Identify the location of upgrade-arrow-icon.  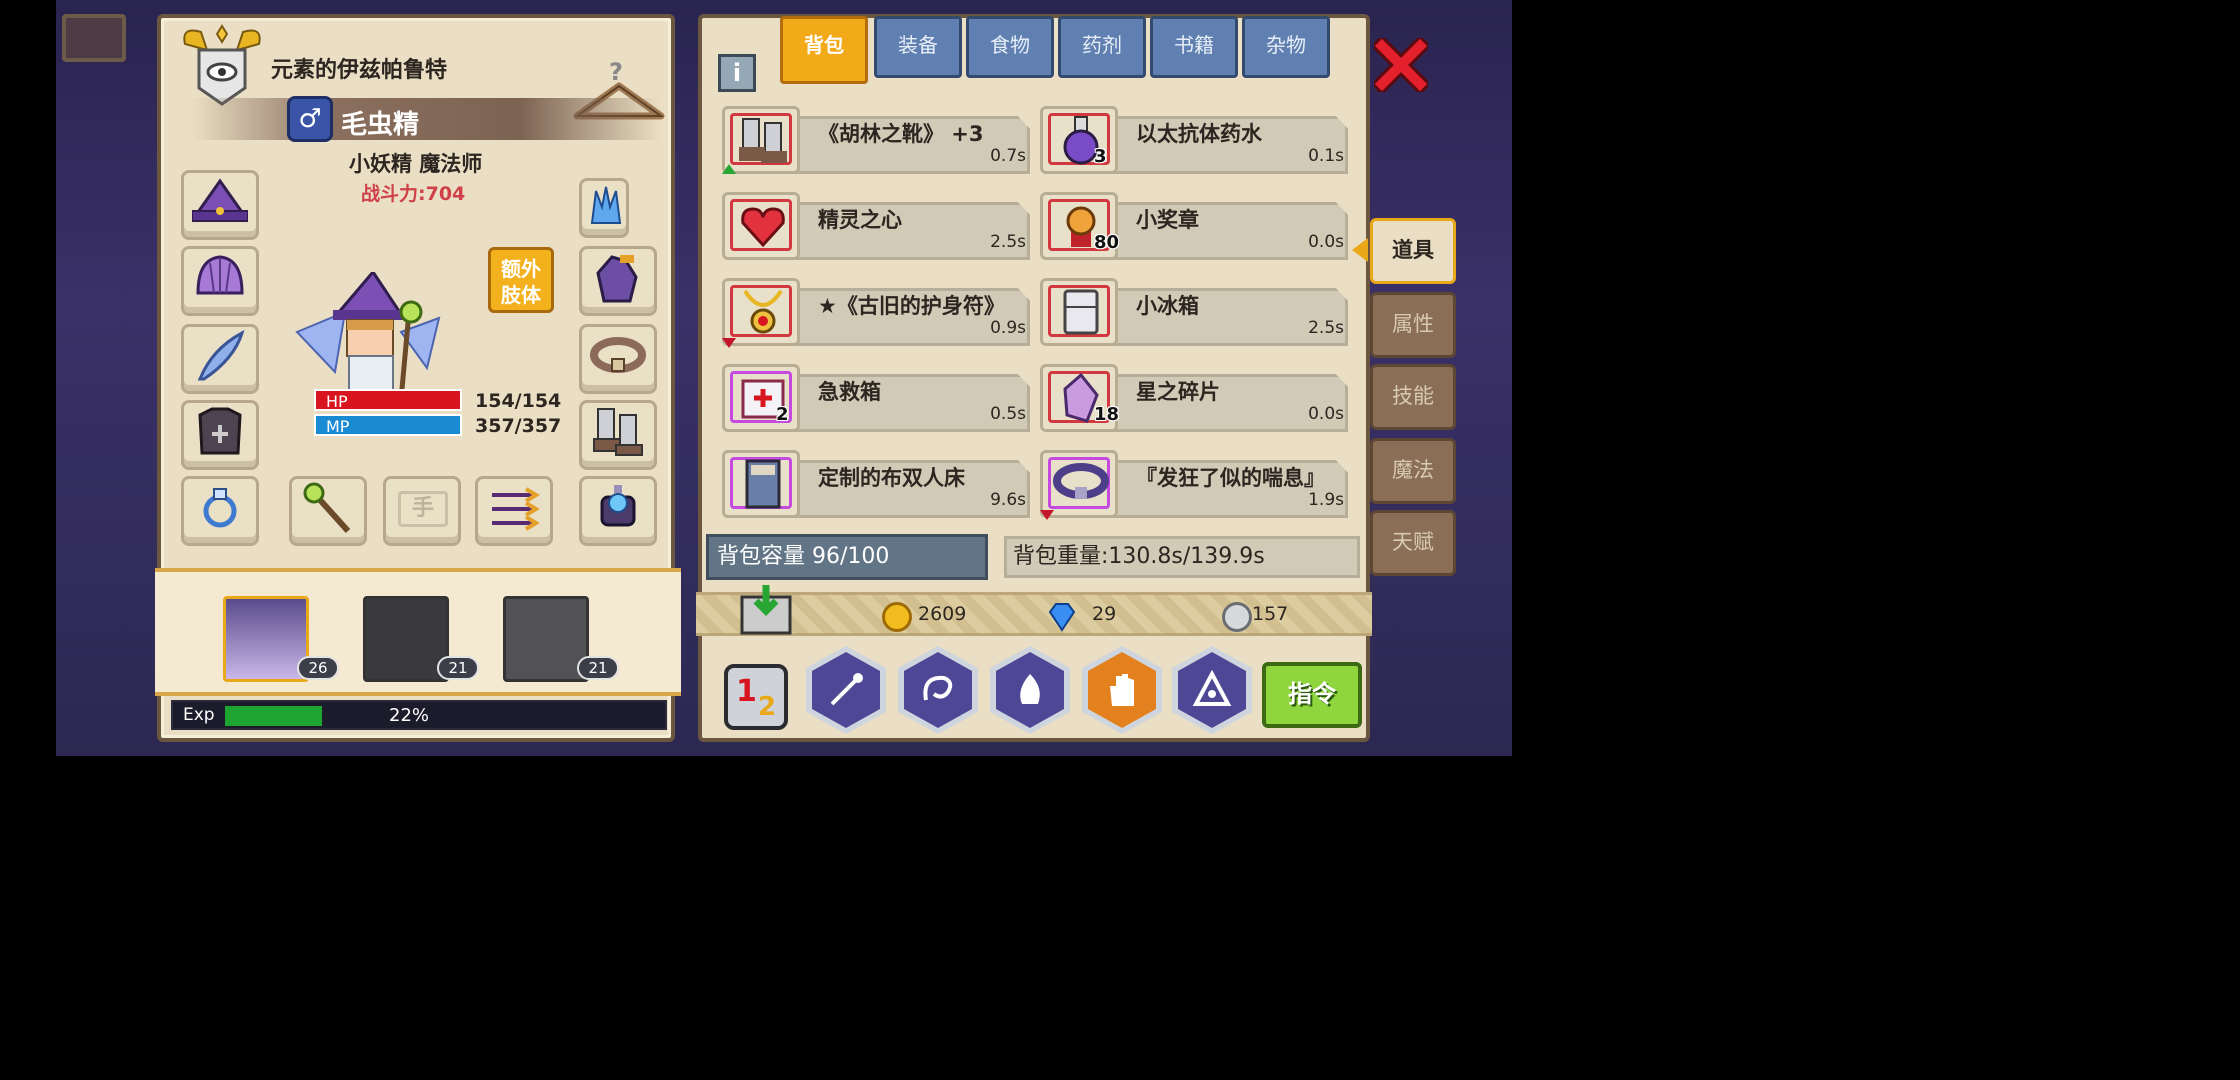
(729, 169).